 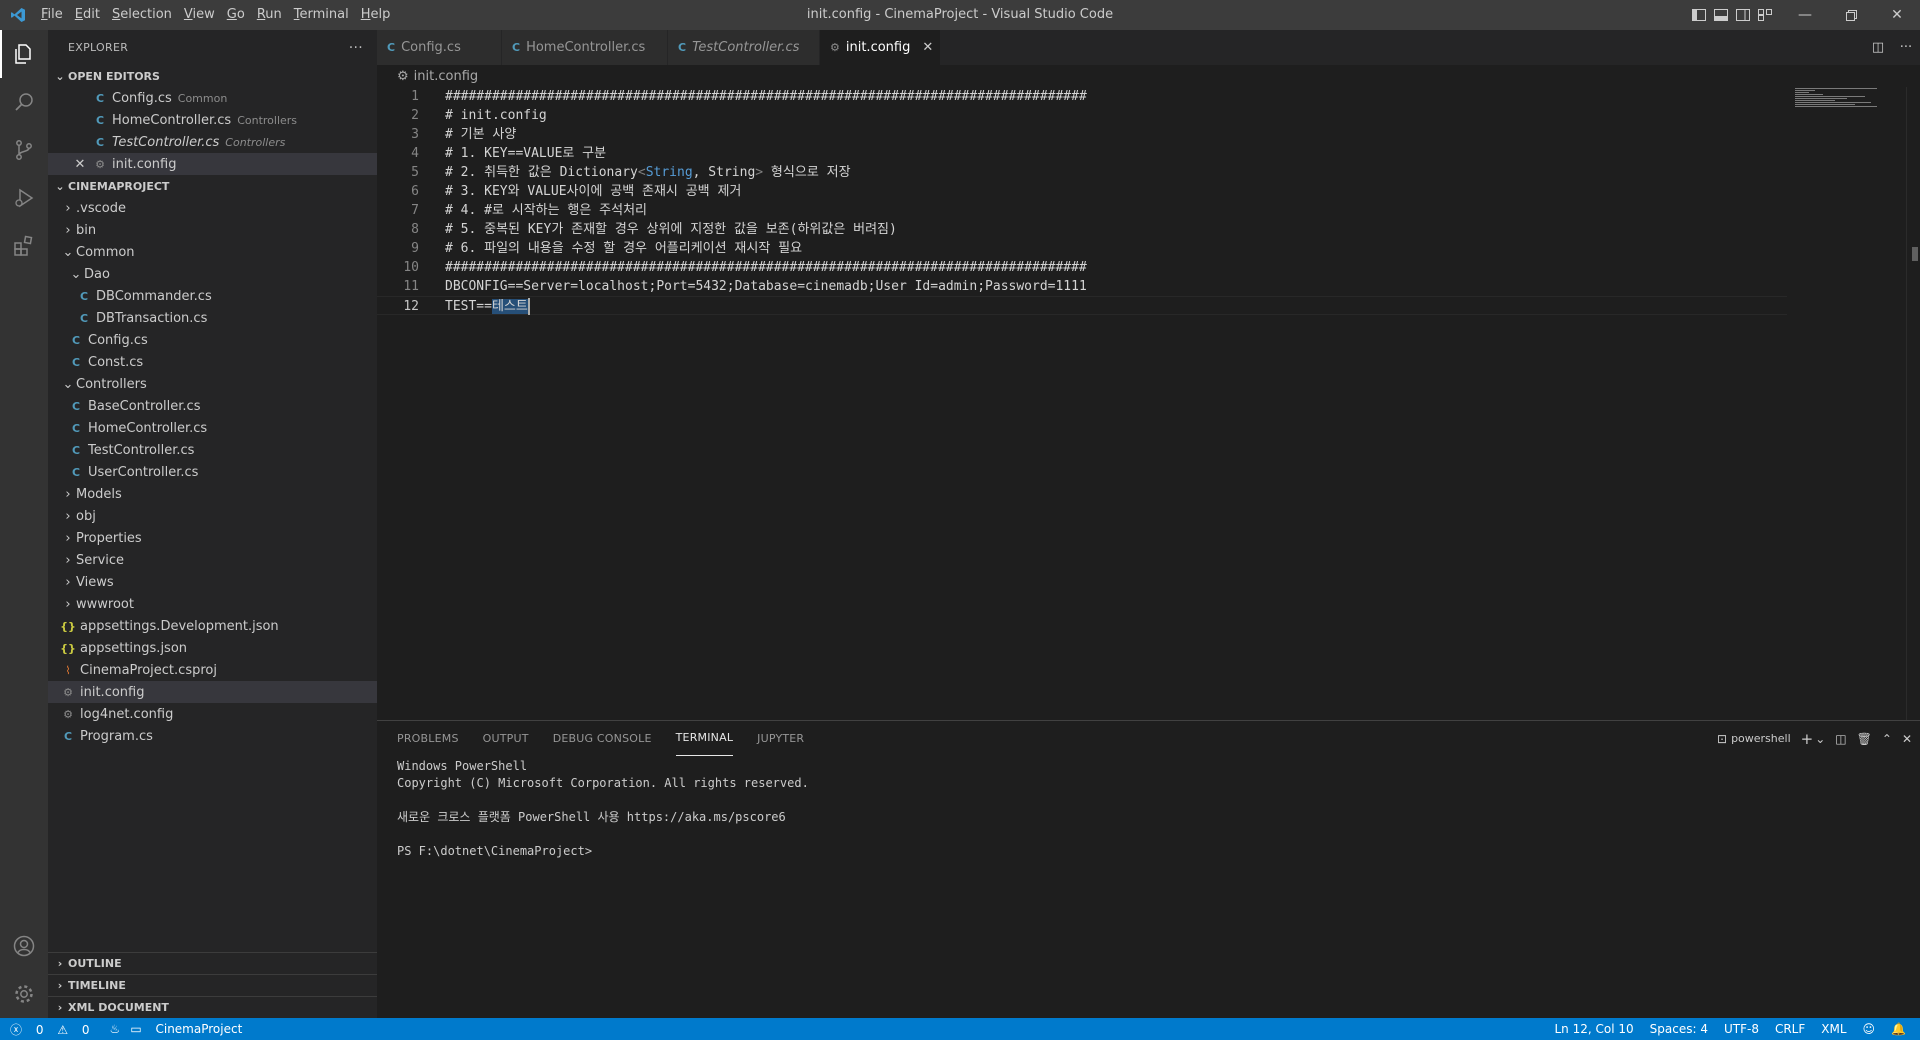 I want to click on tree-label: Models, so click(x=99, y=494).